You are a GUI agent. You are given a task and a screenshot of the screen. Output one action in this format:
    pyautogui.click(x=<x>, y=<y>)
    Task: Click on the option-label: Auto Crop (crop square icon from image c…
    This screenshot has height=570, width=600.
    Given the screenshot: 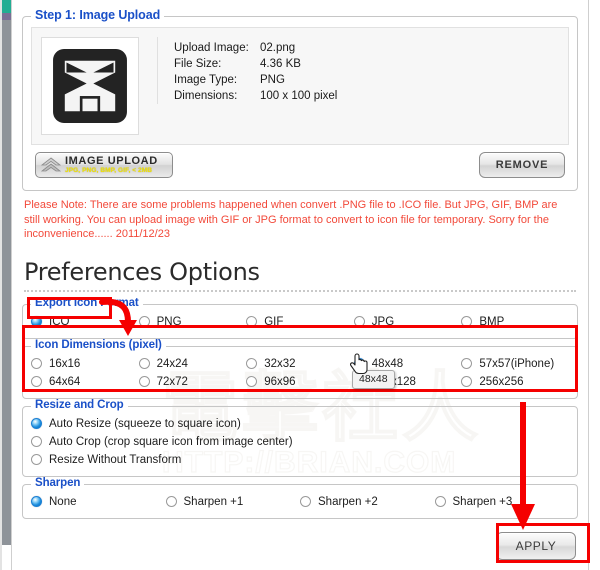 What is the action you would take?
    pyautogui.click(x=171, y=441)
    